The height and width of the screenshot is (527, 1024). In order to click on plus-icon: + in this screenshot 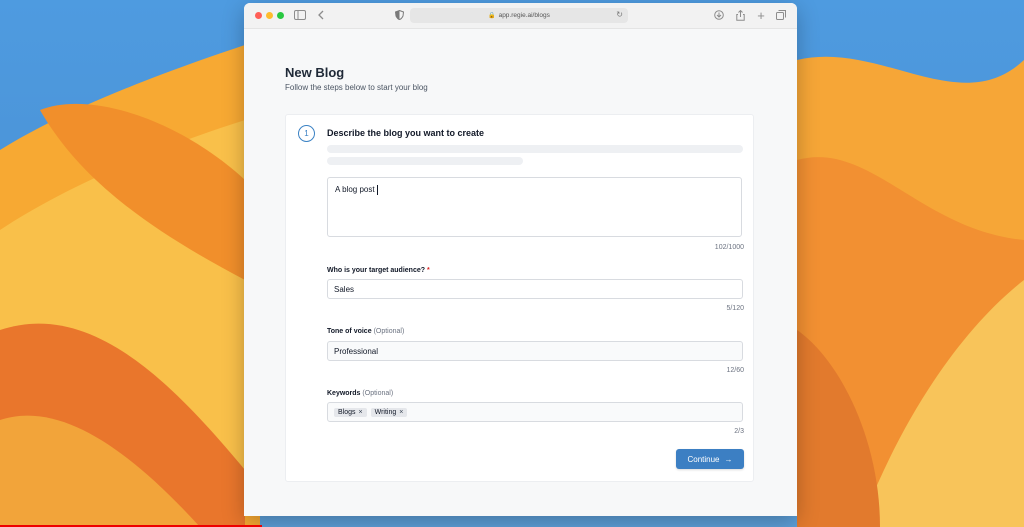, I will do `click(761, 15)`.